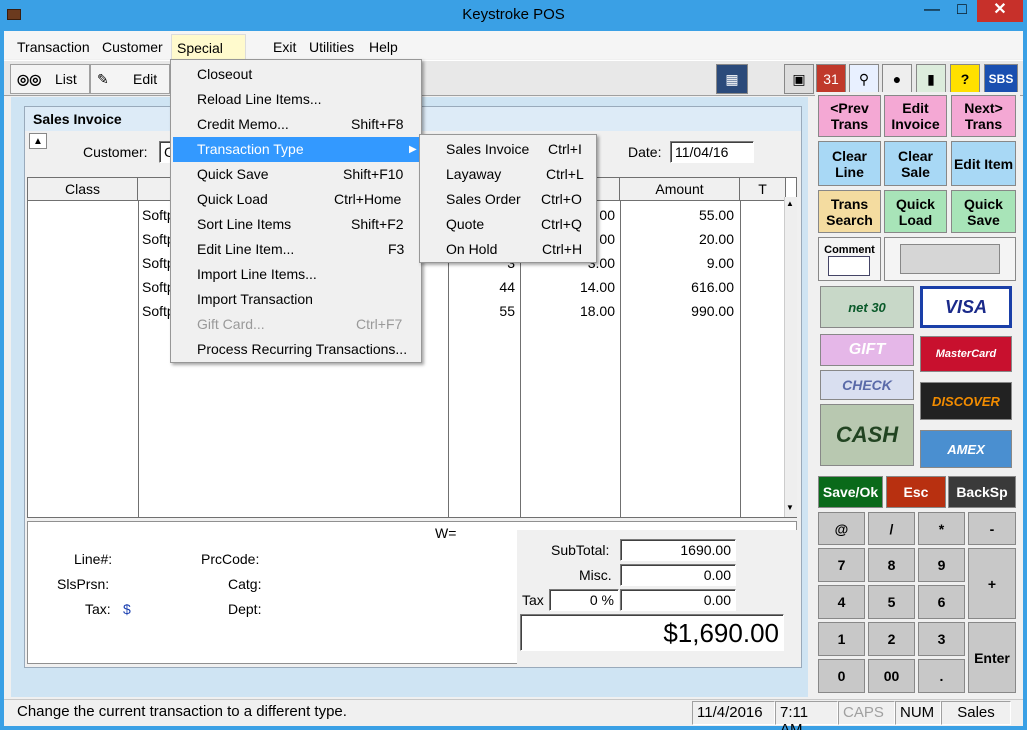 Image resolution: width=1027 pixels, height=730 pixels. What do you see at coordinates (645, 152) in the screenshot?
I see `date-label: Date:` at bounding box center [645, 152].